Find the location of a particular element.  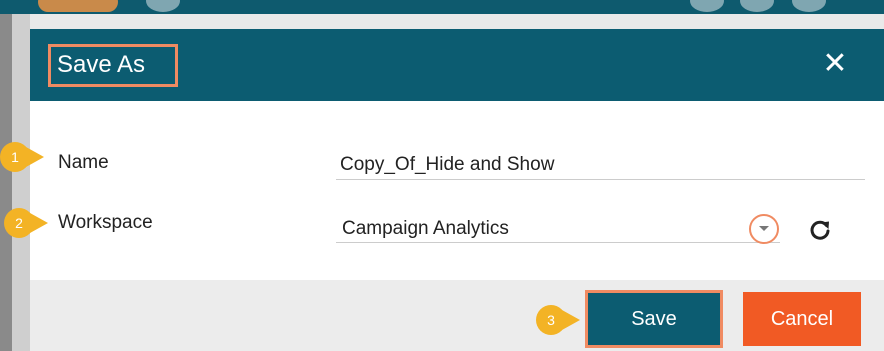

step-marker-number: 3 is located at coordinates (551, 320).